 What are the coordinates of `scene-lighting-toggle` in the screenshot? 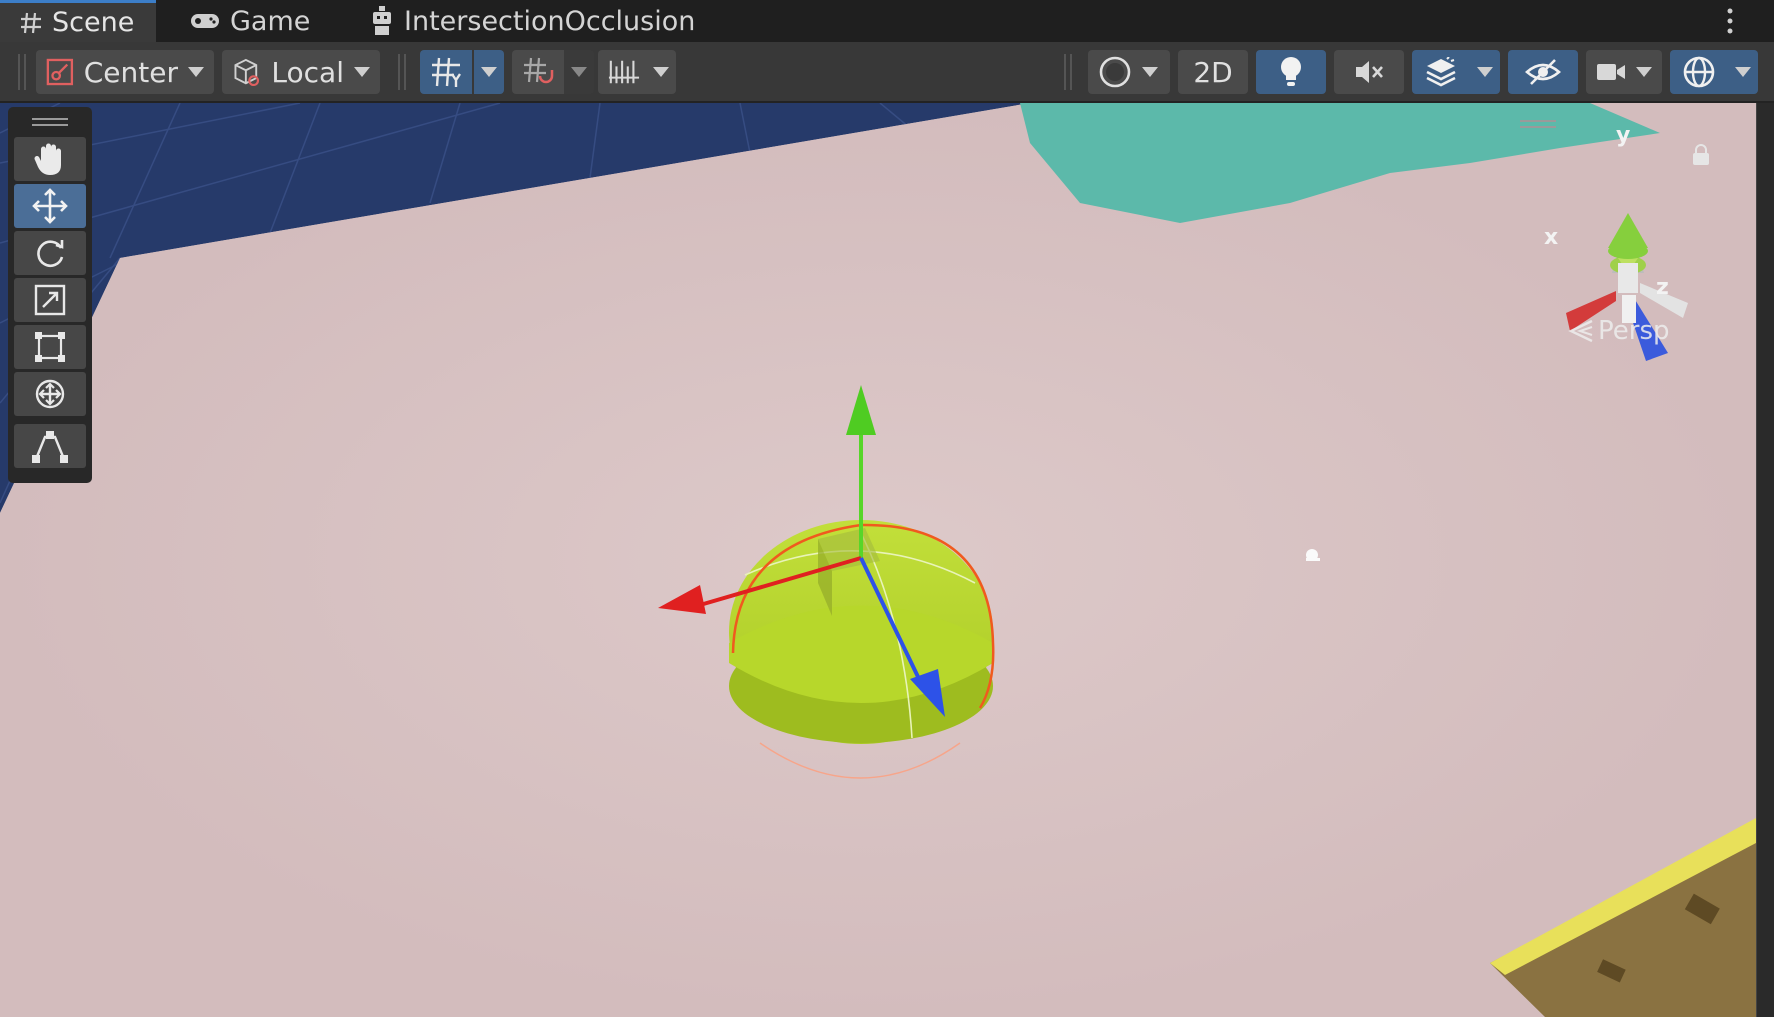 It's located at (1291, 72).